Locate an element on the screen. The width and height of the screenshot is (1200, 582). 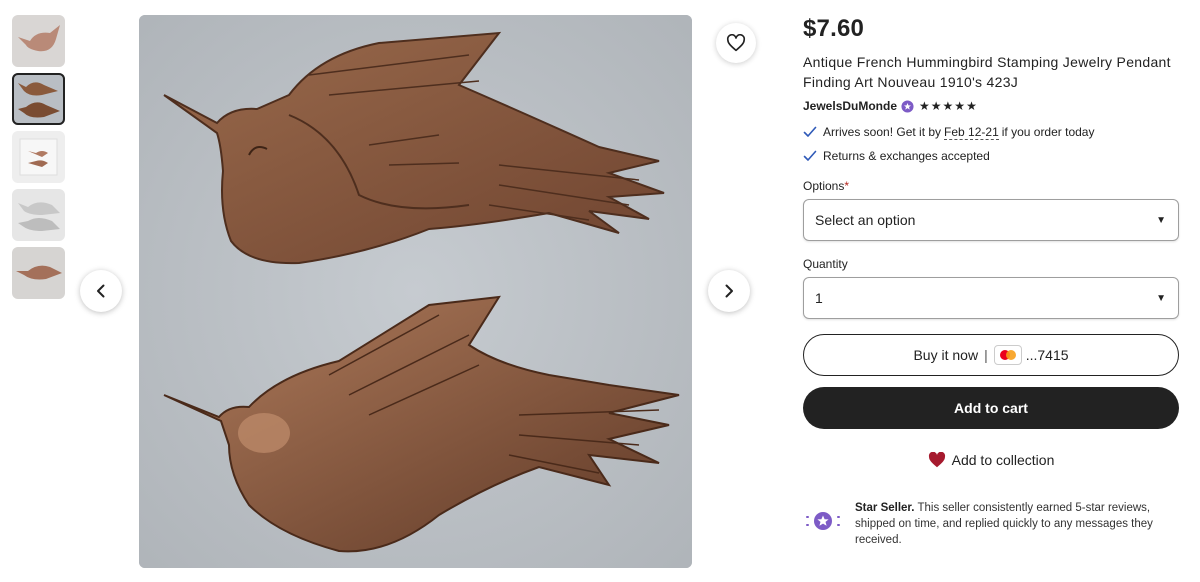
arrival-prefix: Arrives soon! Get it by is located at coordinates (882, 132).